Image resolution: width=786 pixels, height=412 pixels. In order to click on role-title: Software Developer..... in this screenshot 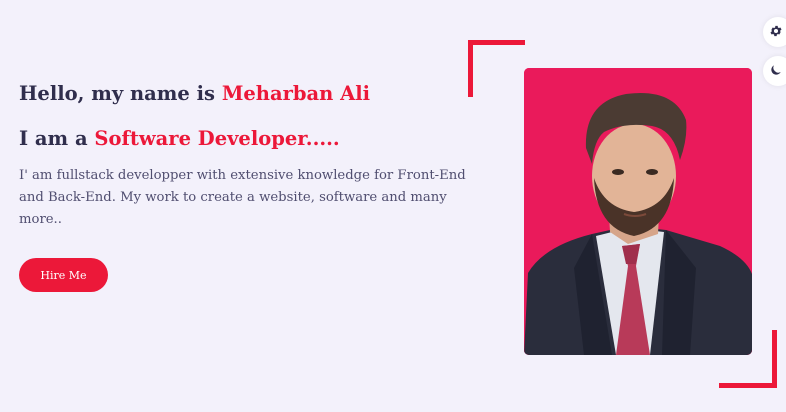, I will do `click(217, 138)`.